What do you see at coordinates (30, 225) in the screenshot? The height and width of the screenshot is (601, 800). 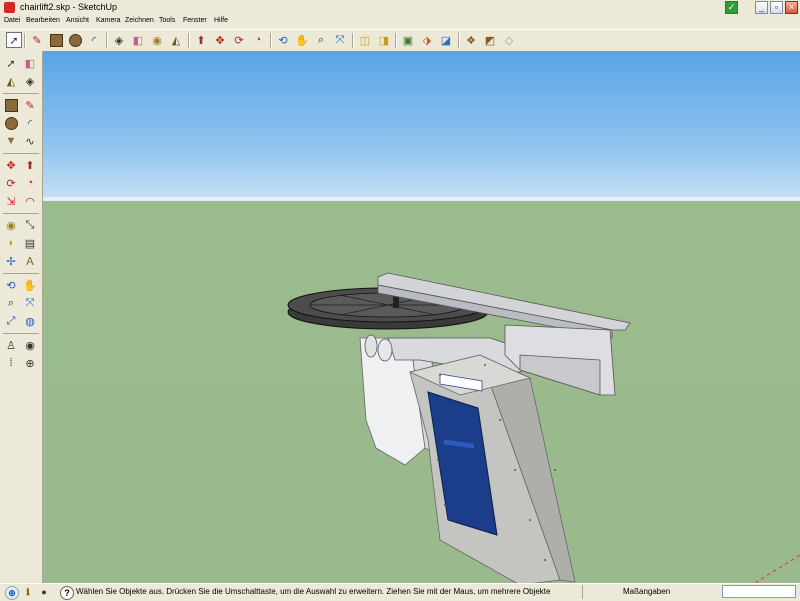 I see `dimension-tool-icon: ⤡` at bounding box center [30, 225].